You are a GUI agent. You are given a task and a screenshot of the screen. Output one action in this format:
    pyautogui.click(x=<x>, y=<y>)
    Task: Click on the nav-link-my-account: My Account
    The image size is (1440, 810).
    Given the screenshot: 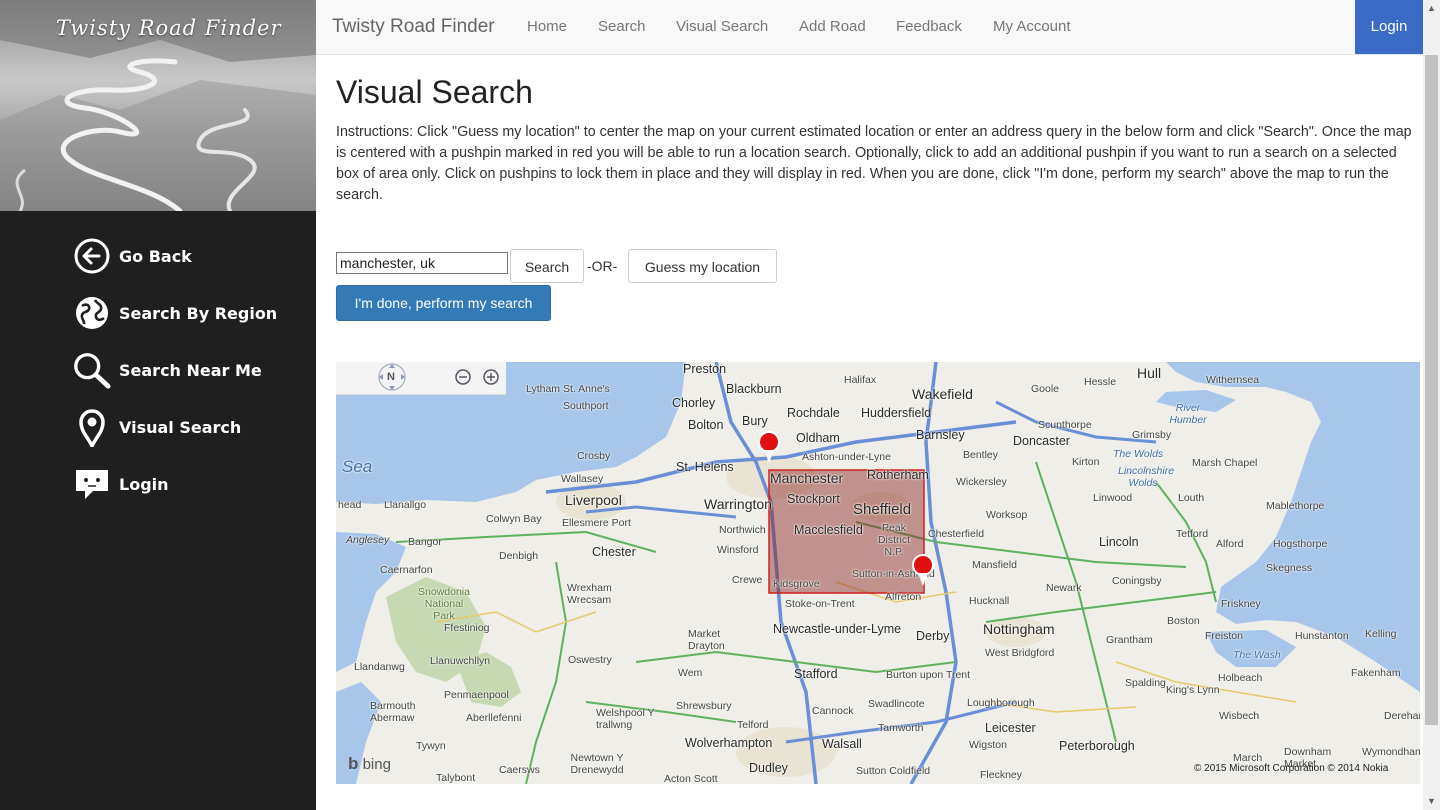 What is the action you would take?
    pyautogui.click(x=1032, y=26)
    